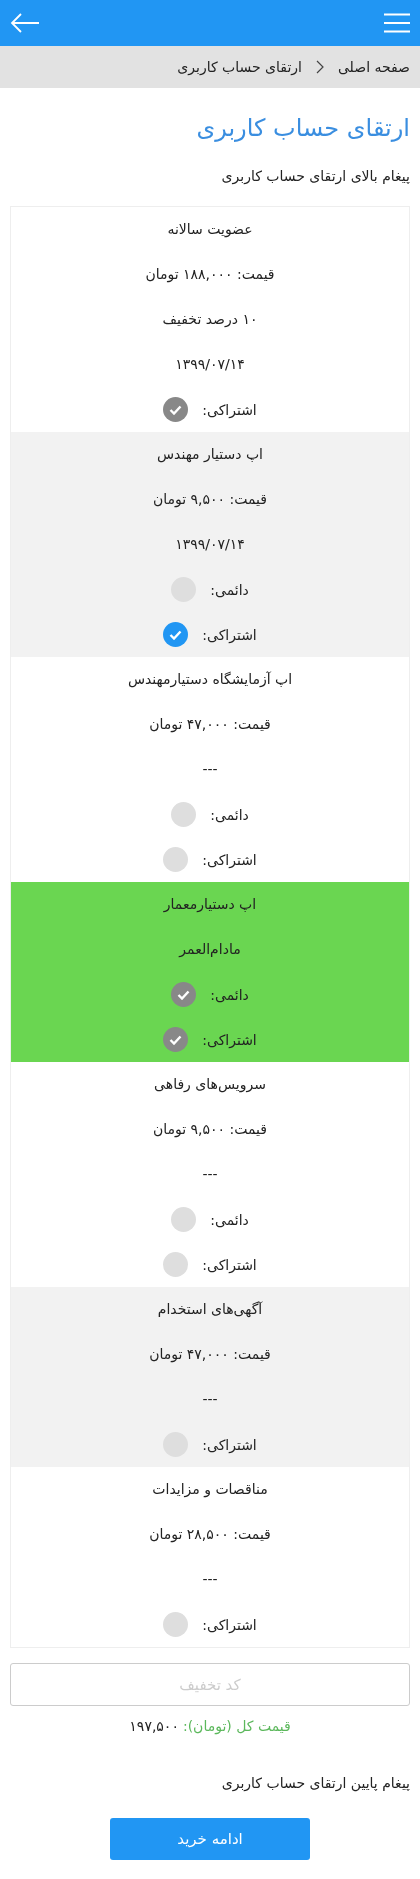 Image resolution: width=420 pixels, height=1879 pixels. Describe the element at coordinates (210, 680) in the screenshot. I see `plan-name: اپ آزمایشگاه دستیارمهندس` at that location.